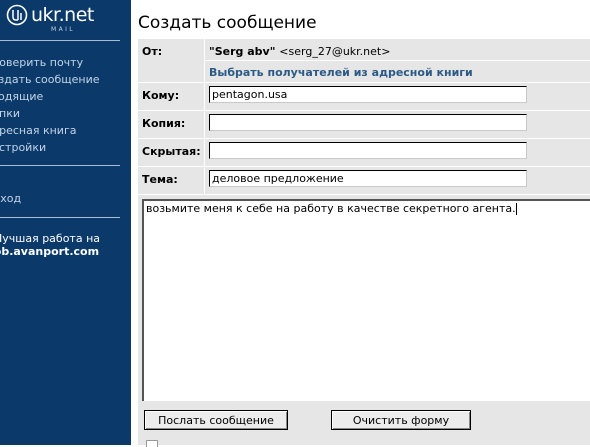 This screenshot has height=447, width=590. I want to click on sidebar-item-settings: Настройки, so click(23, 148).